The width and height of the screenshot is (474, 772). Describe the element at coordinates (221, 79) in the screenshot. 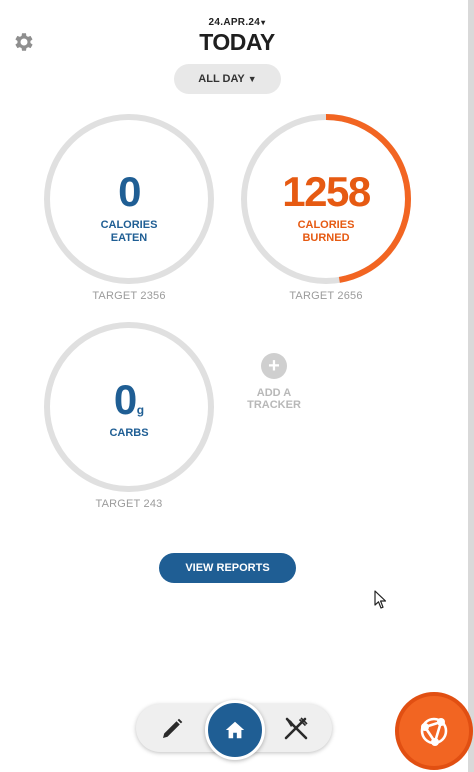

I see `period-label: ALL DAY` at that location.